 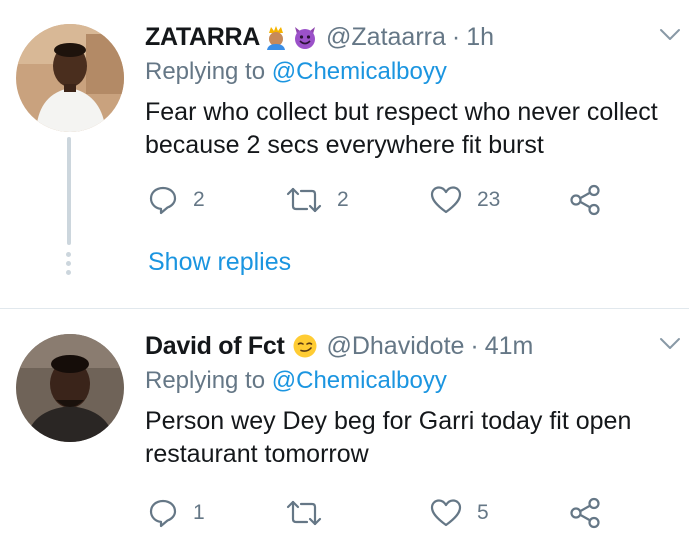 I want to click on like-button: 23, so click(x=464, y=200).